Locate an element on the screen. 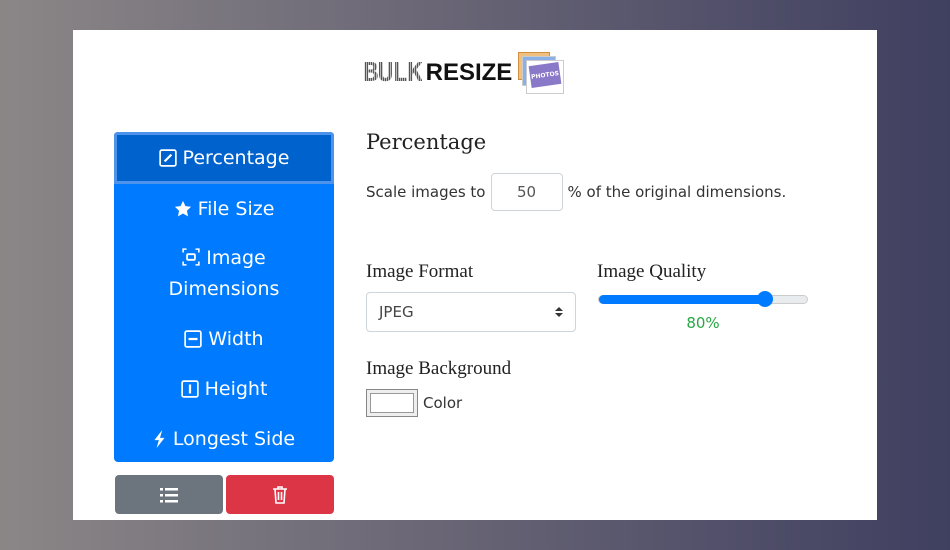  slider-thumb is located at coordinates (765, 299).